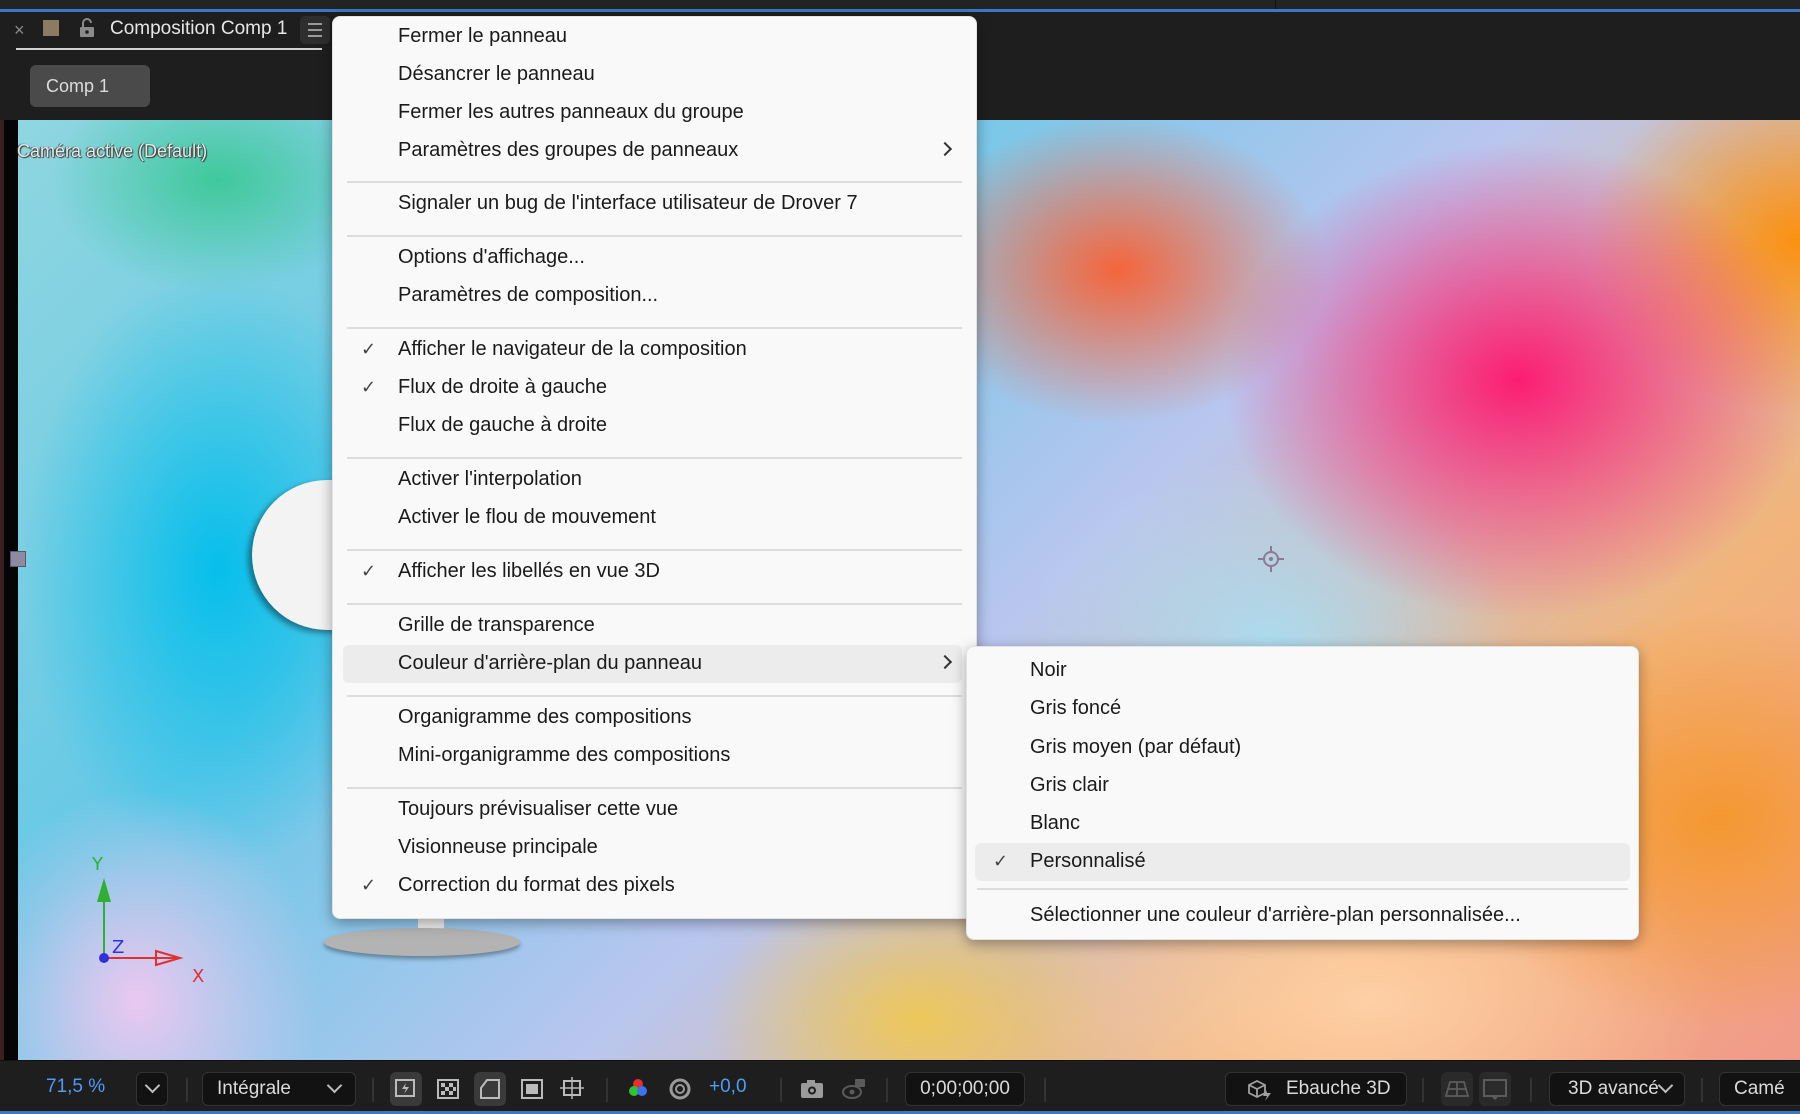  I want to click on menu-item-label: Flux de droite à gauche, so click(503, 387).